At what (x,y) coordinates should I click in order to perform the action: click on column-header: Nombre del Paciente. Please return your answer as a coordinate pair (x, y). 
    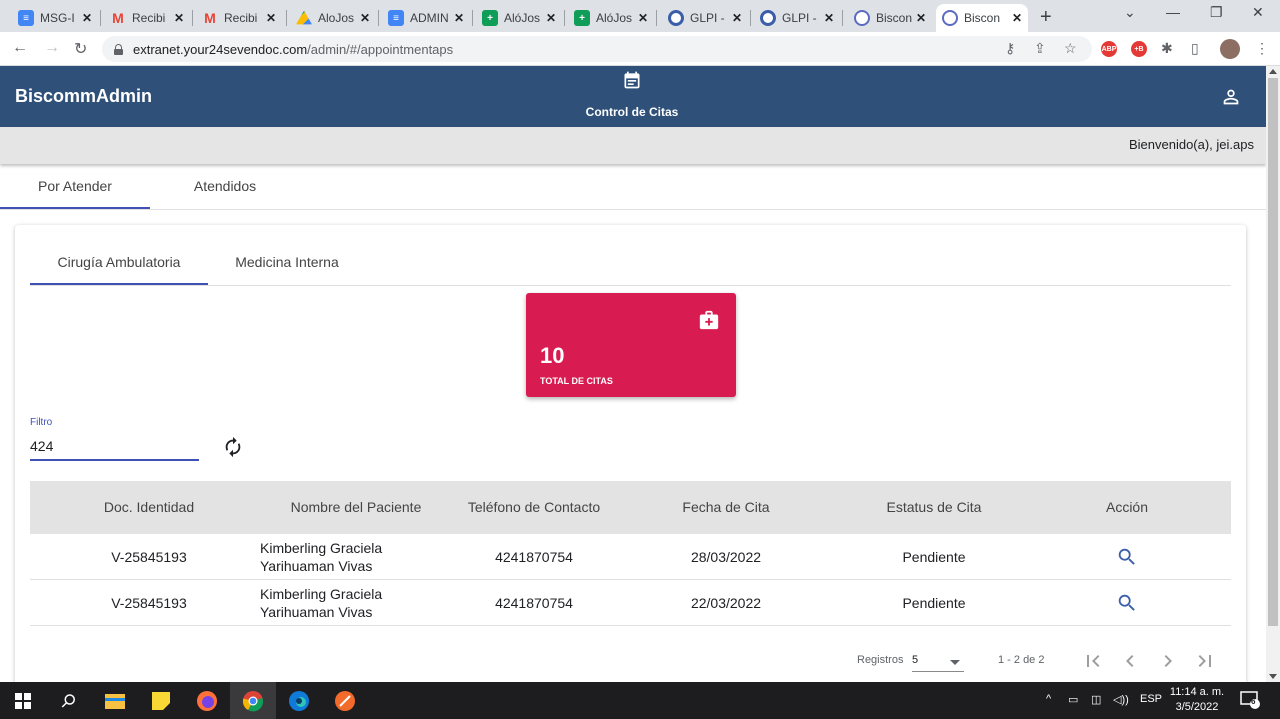
    Looking at the image, I should click on (356, 507).